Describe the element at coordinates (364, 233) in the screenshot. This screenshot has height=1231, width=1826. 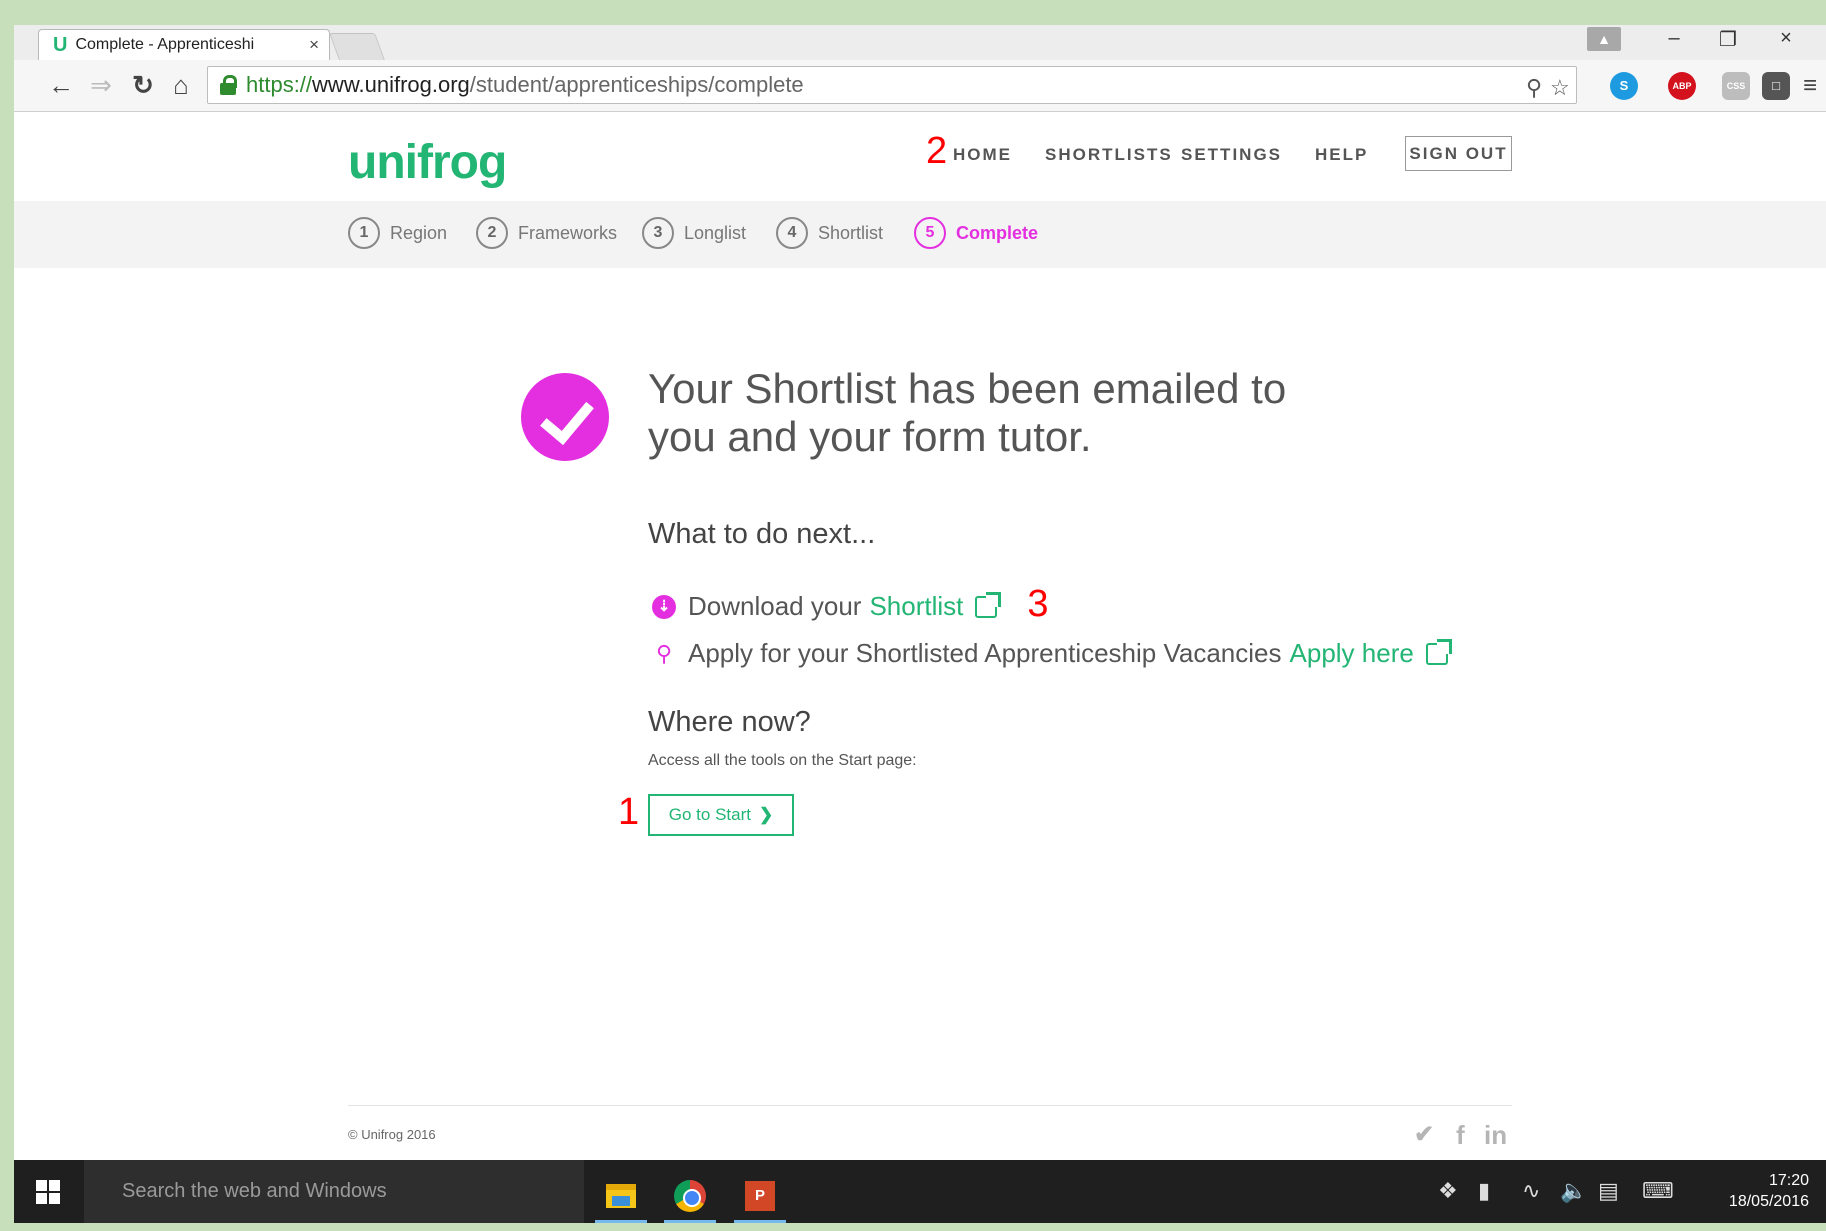
I see `step-number: 1` at that location.